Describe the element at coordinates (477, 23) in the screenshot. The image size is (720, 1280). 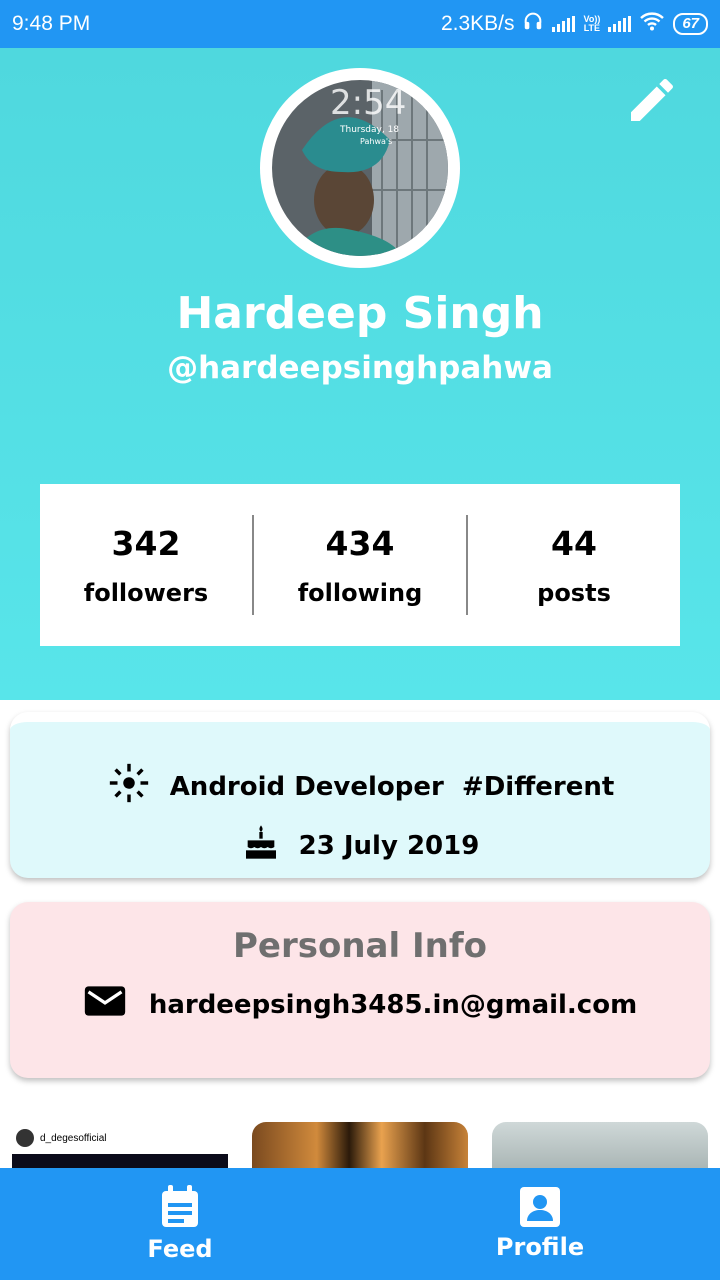
I see `net-speed: 2.3KB/s` at that location.